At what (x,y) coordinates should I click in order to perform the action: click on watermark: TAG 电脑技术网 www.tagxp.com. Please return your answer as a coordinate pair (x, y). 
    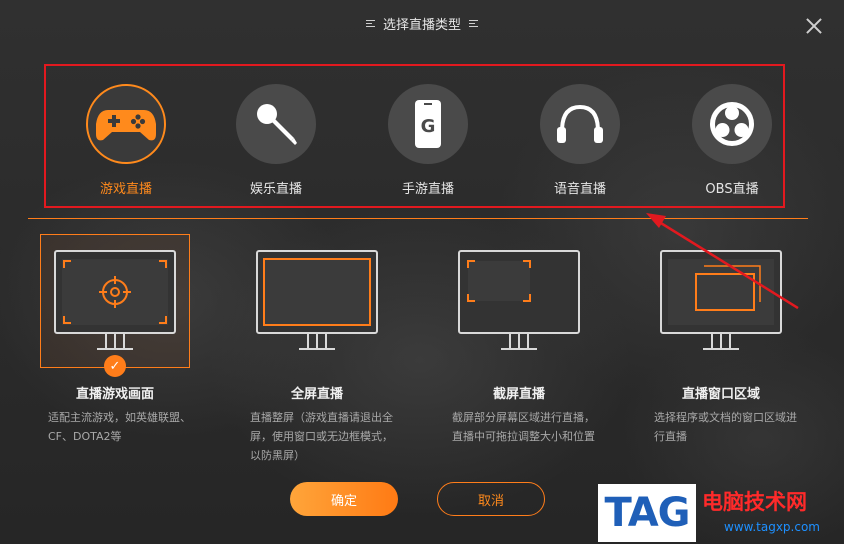
    Looking at the image, I should click on (718, 513).